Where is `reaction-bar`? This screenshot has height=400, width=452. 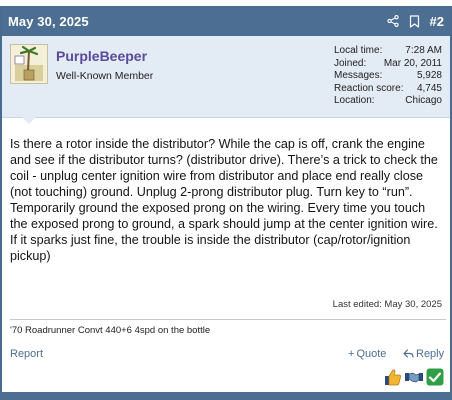 reaction-bar is located at coordinates (414, 377).